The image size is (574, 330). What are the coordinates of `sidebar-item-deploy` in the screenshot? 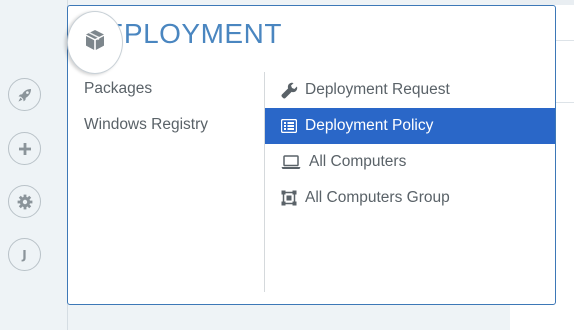 It's located at (24, 94).